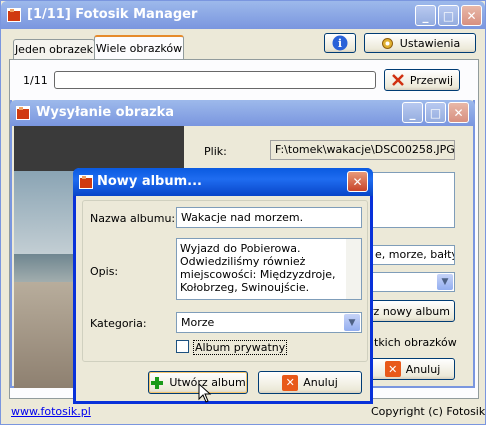  Describe the element at coordinates (243, 261) in the screenshot. I see `description-line: Odwiedziliśmy również` at that location.